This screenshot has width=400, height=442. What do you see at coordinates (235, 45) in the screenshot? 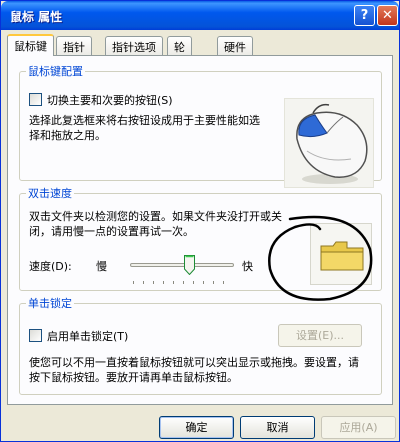
I see `tab-hardware: 硬件` at bounding box center [235, 45].